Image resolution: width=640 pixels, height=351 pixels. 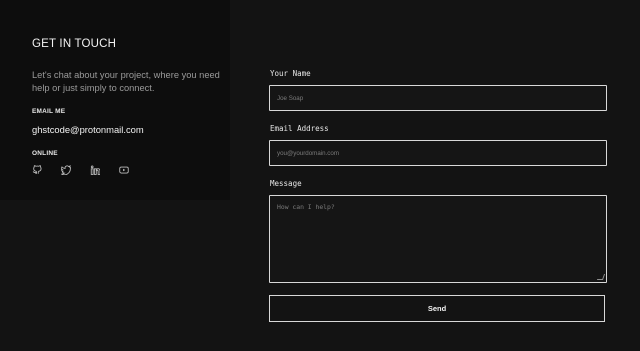 I want to click on online-label: ONLINE, so click(x=45, y=153).